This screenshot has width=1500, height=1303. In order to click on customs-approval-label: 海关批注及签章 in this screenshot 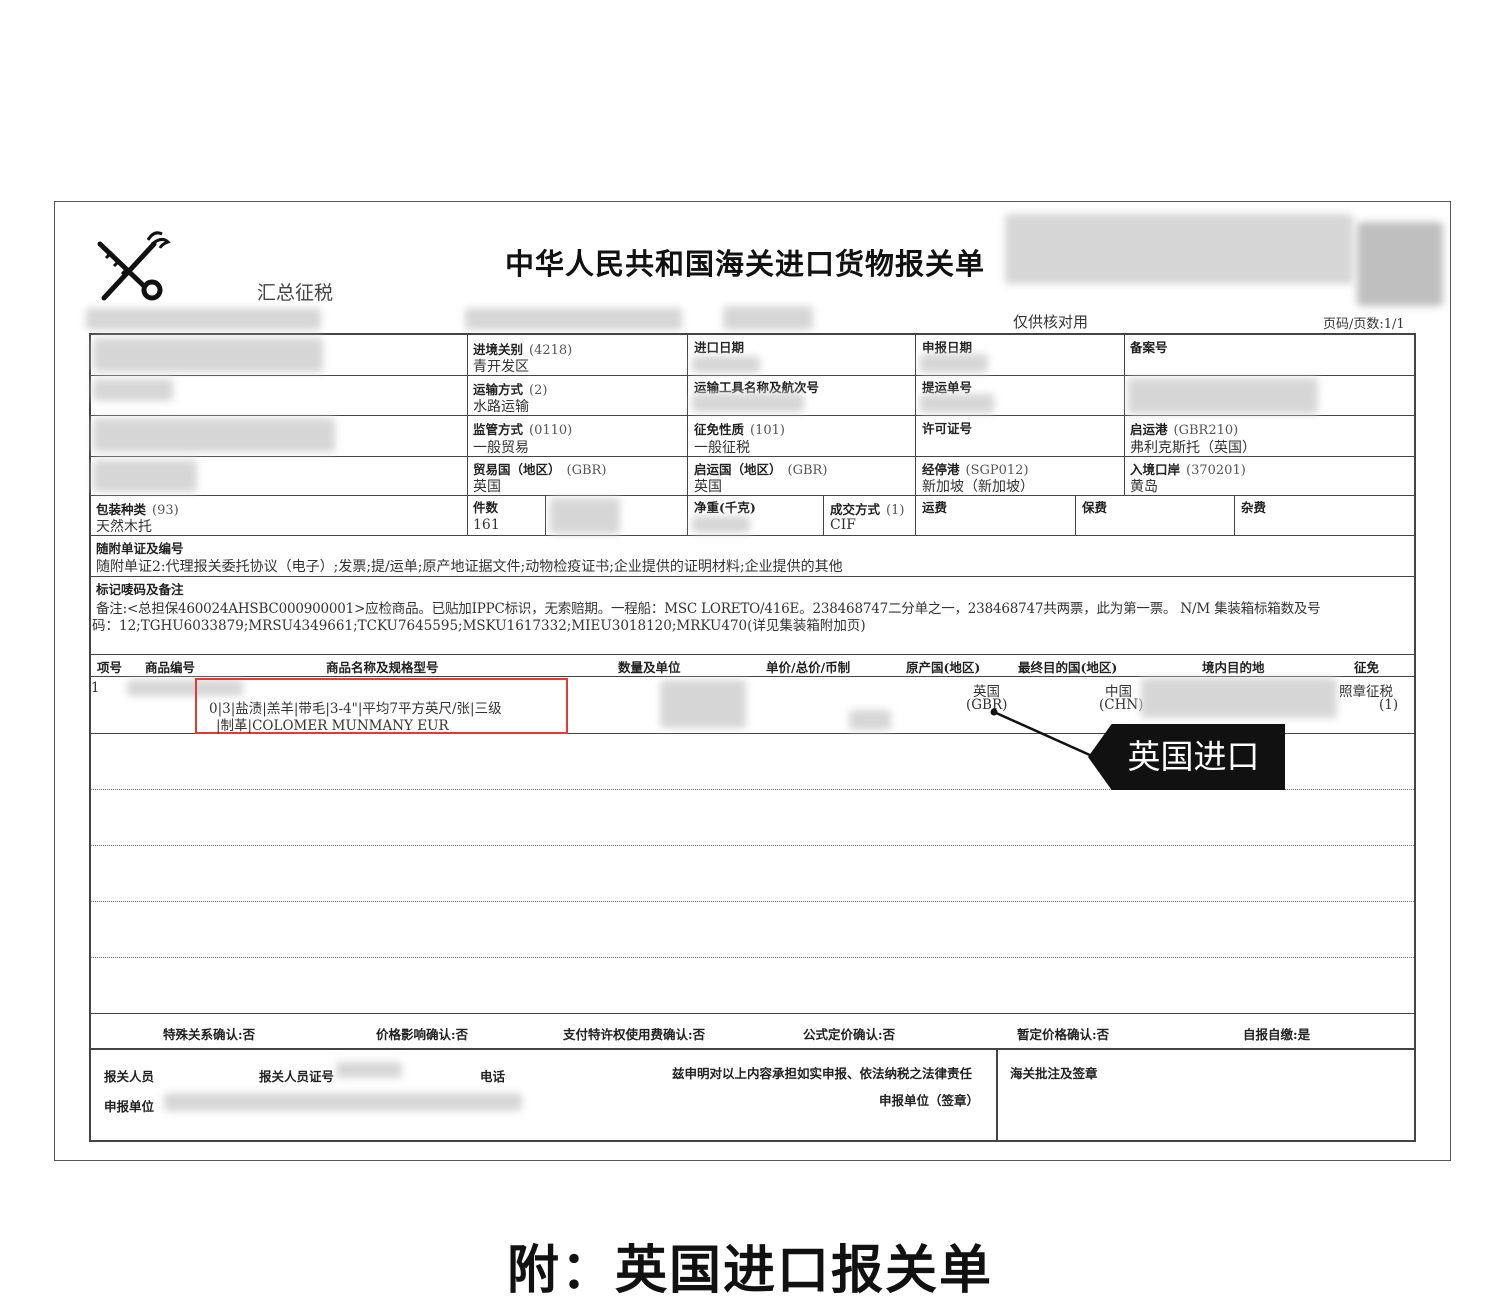, I will do `click(1054, 1073)`.